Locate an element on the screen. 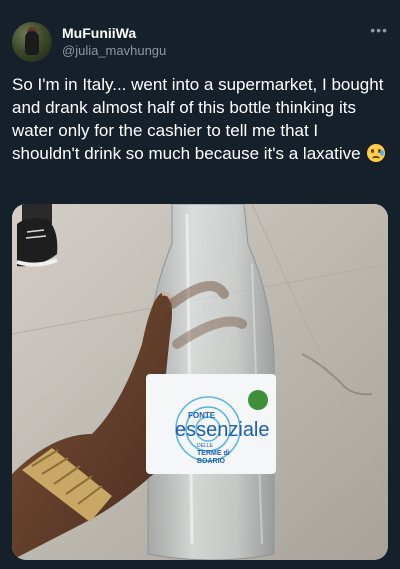 This screenshot has width=400, height=569. avatar is located at coordinates (32, 42).